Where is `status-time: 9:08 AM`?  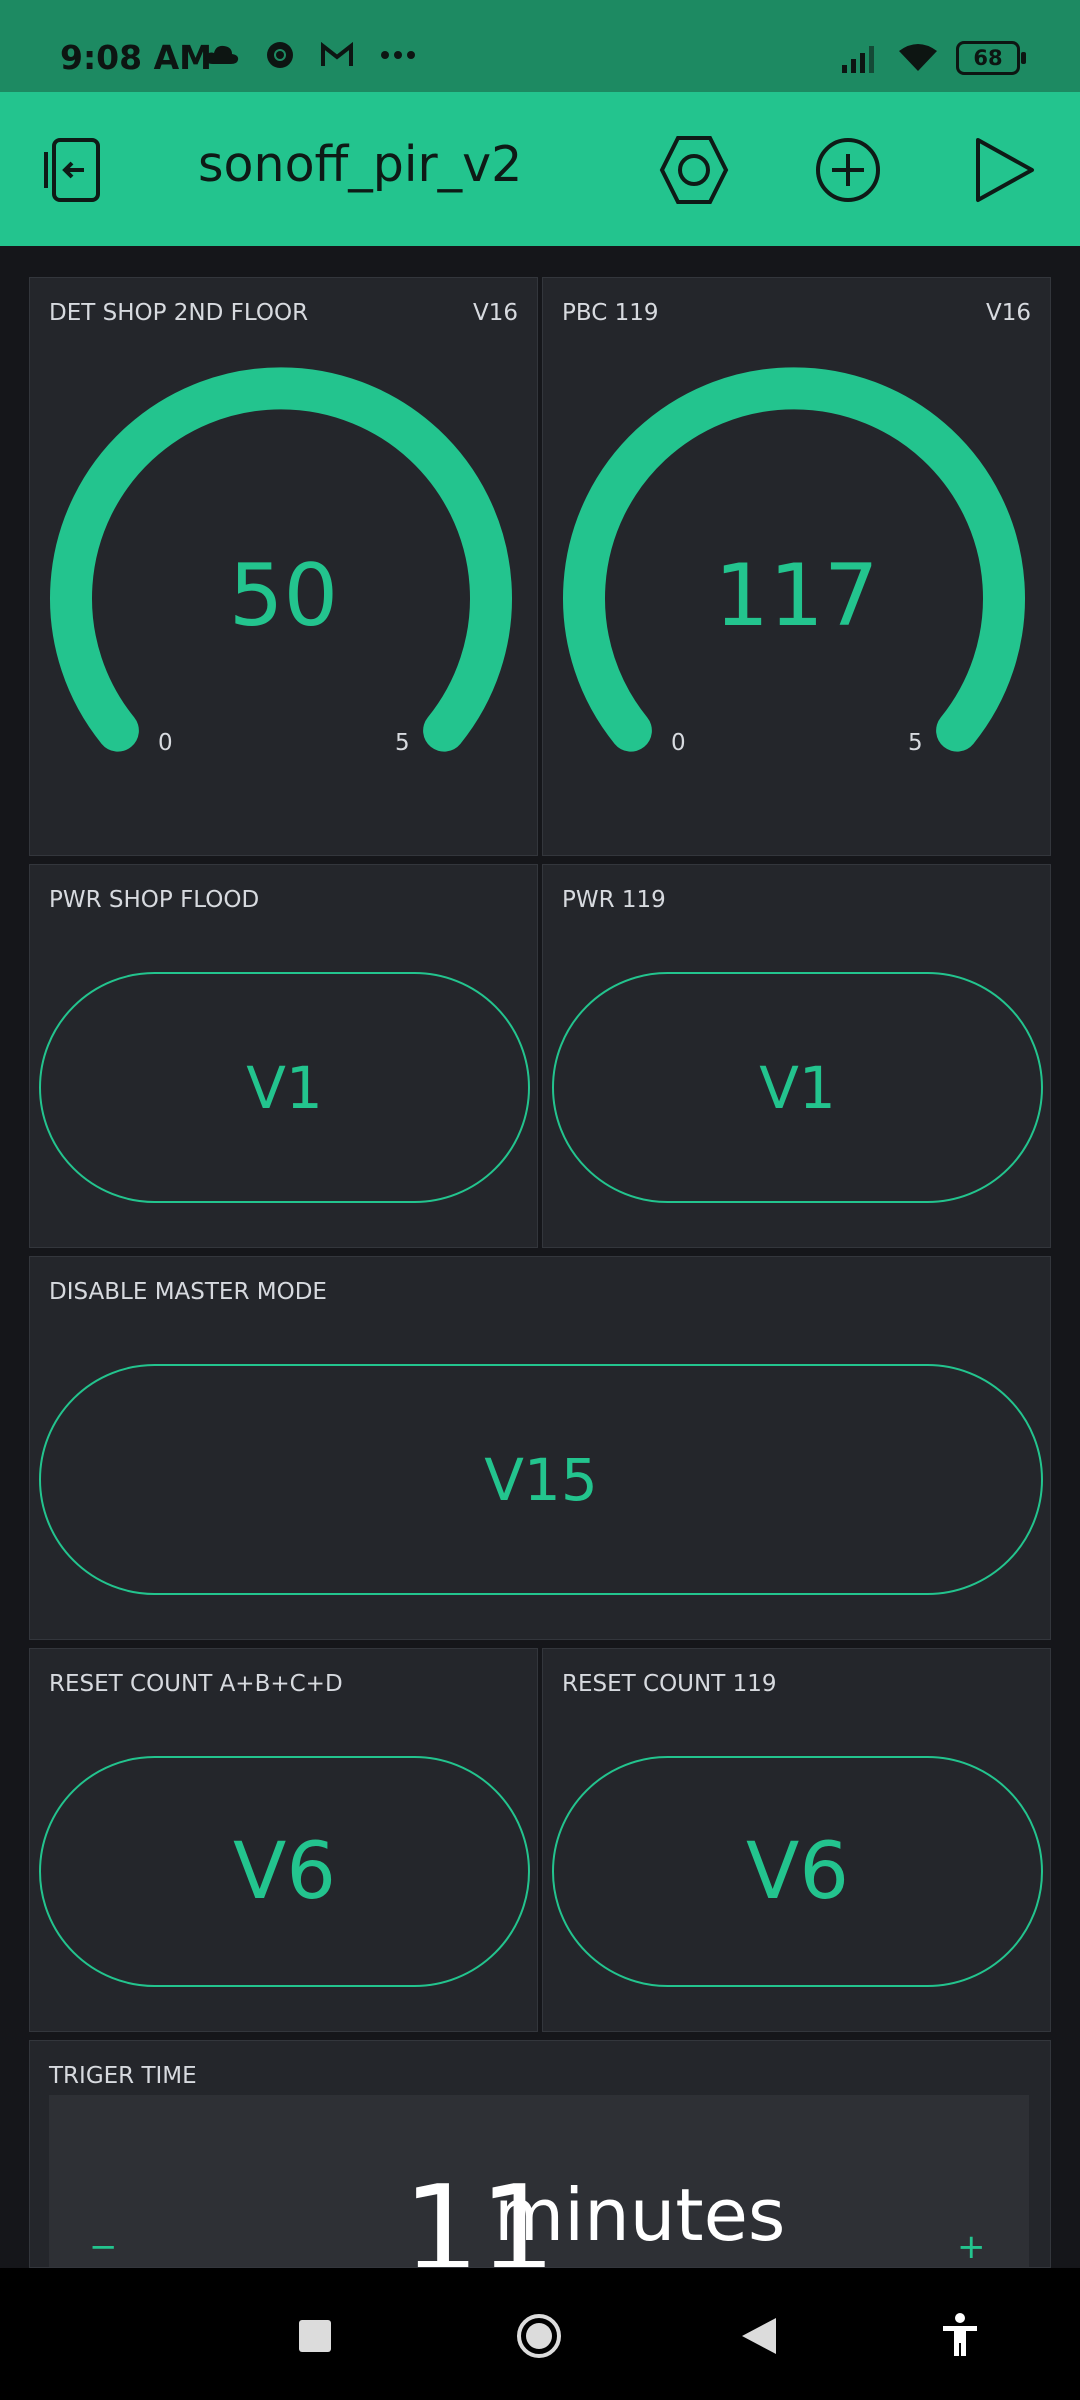
status-time: 9:08 AM is located at coordinates (136, 57).